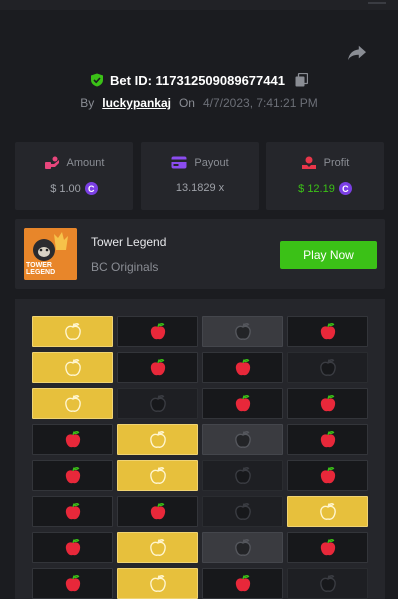 This screenshot has height=599, width=398. I want to click on by-label: By, so click(87, 103).